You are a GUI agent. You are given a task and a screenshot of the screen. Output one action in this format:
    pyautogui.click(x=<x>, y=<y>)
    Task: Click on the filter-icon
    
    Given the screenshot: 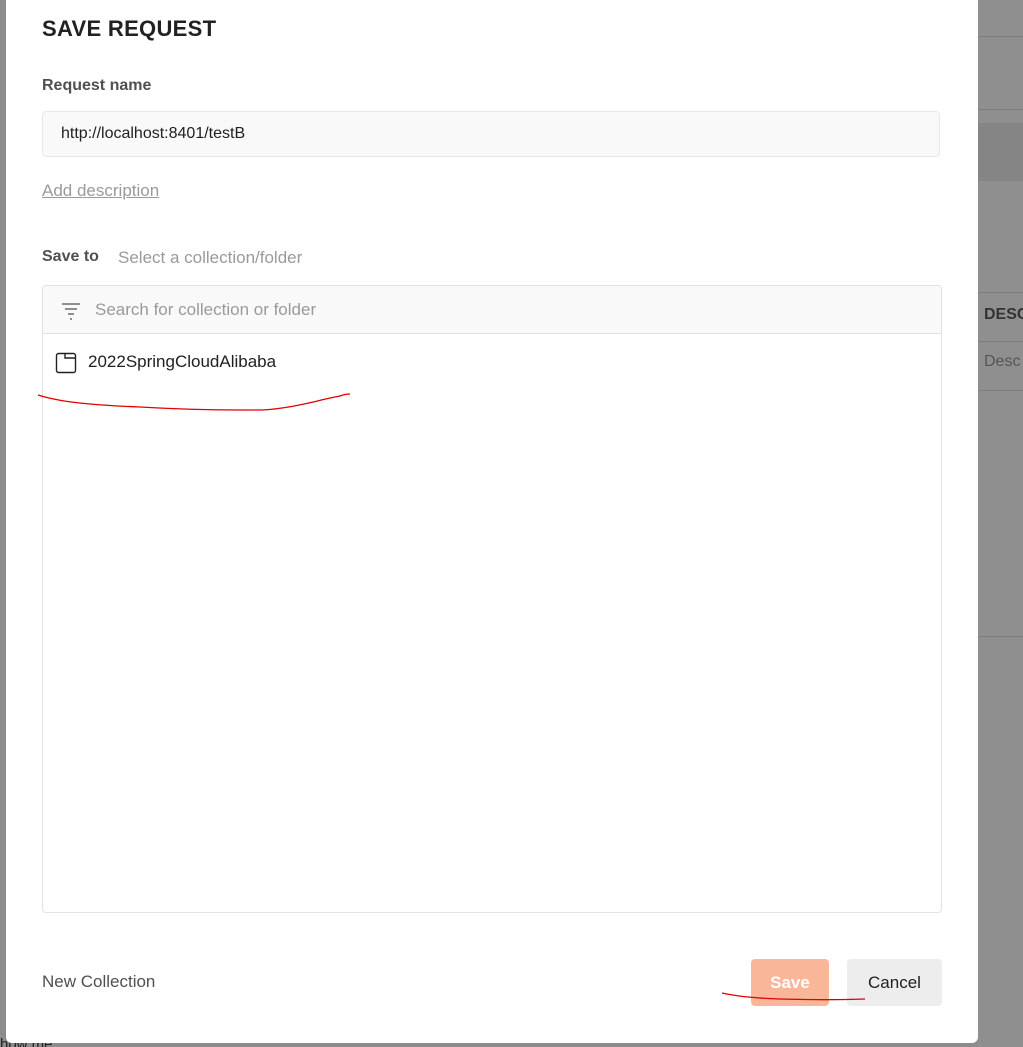 What is the action you would take?
    pyautogui.click(x=71, y=311)
    